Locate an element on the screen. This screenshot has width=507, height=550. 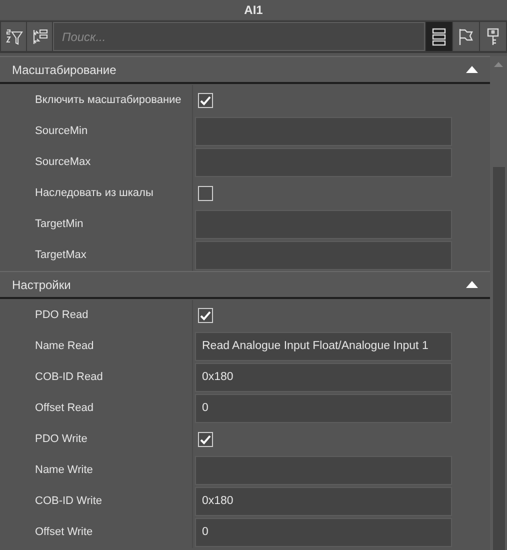
section-header: Масштабирование is located at coordinates (245, 70).